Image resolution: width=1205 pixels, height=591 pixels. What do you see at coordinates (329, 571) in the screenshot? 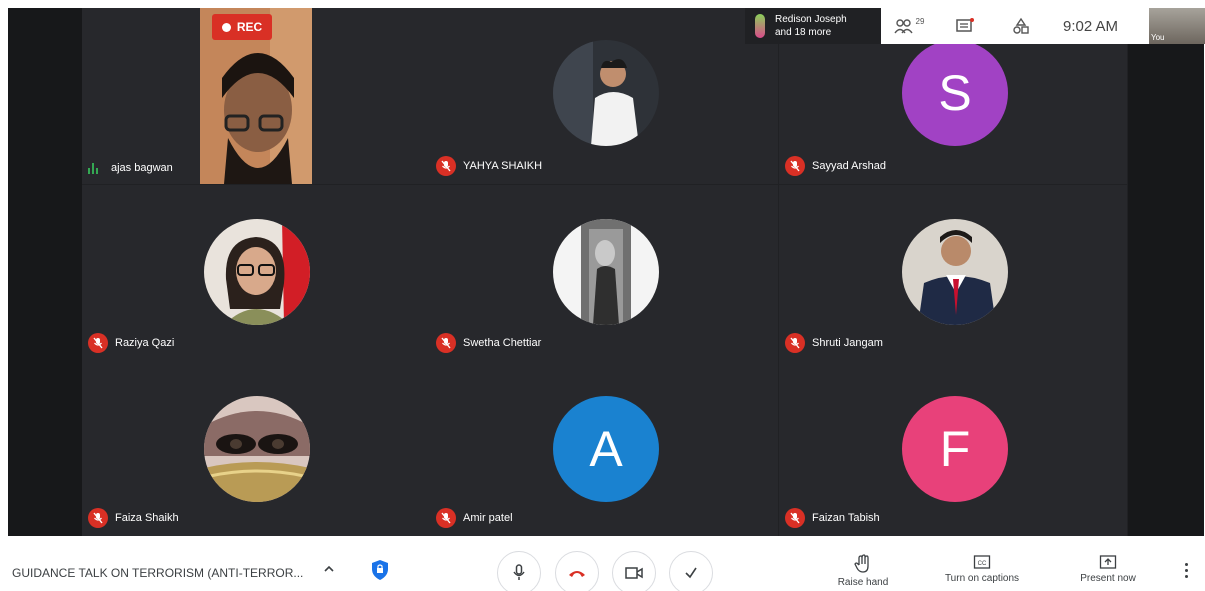
I see `chevron-up-icon` at bounding box center [329, 571].